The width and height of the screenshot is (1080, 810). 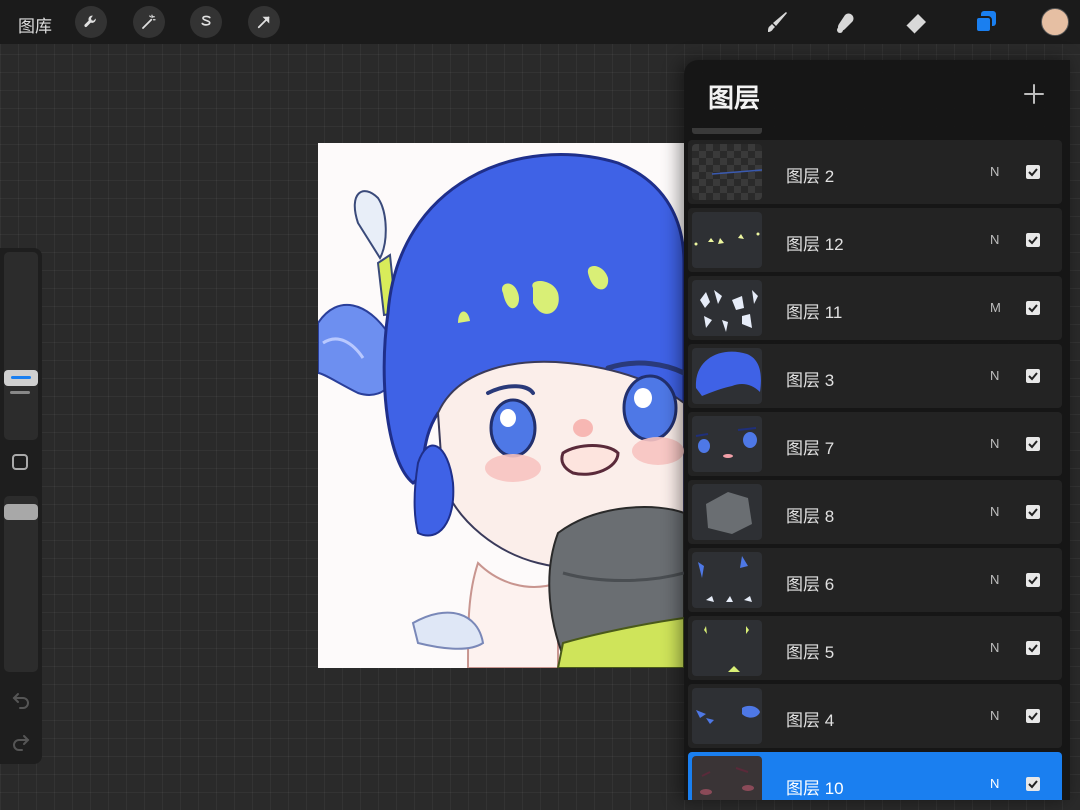 I want to click on panel-title: 图层, so click(x=734, y=98).